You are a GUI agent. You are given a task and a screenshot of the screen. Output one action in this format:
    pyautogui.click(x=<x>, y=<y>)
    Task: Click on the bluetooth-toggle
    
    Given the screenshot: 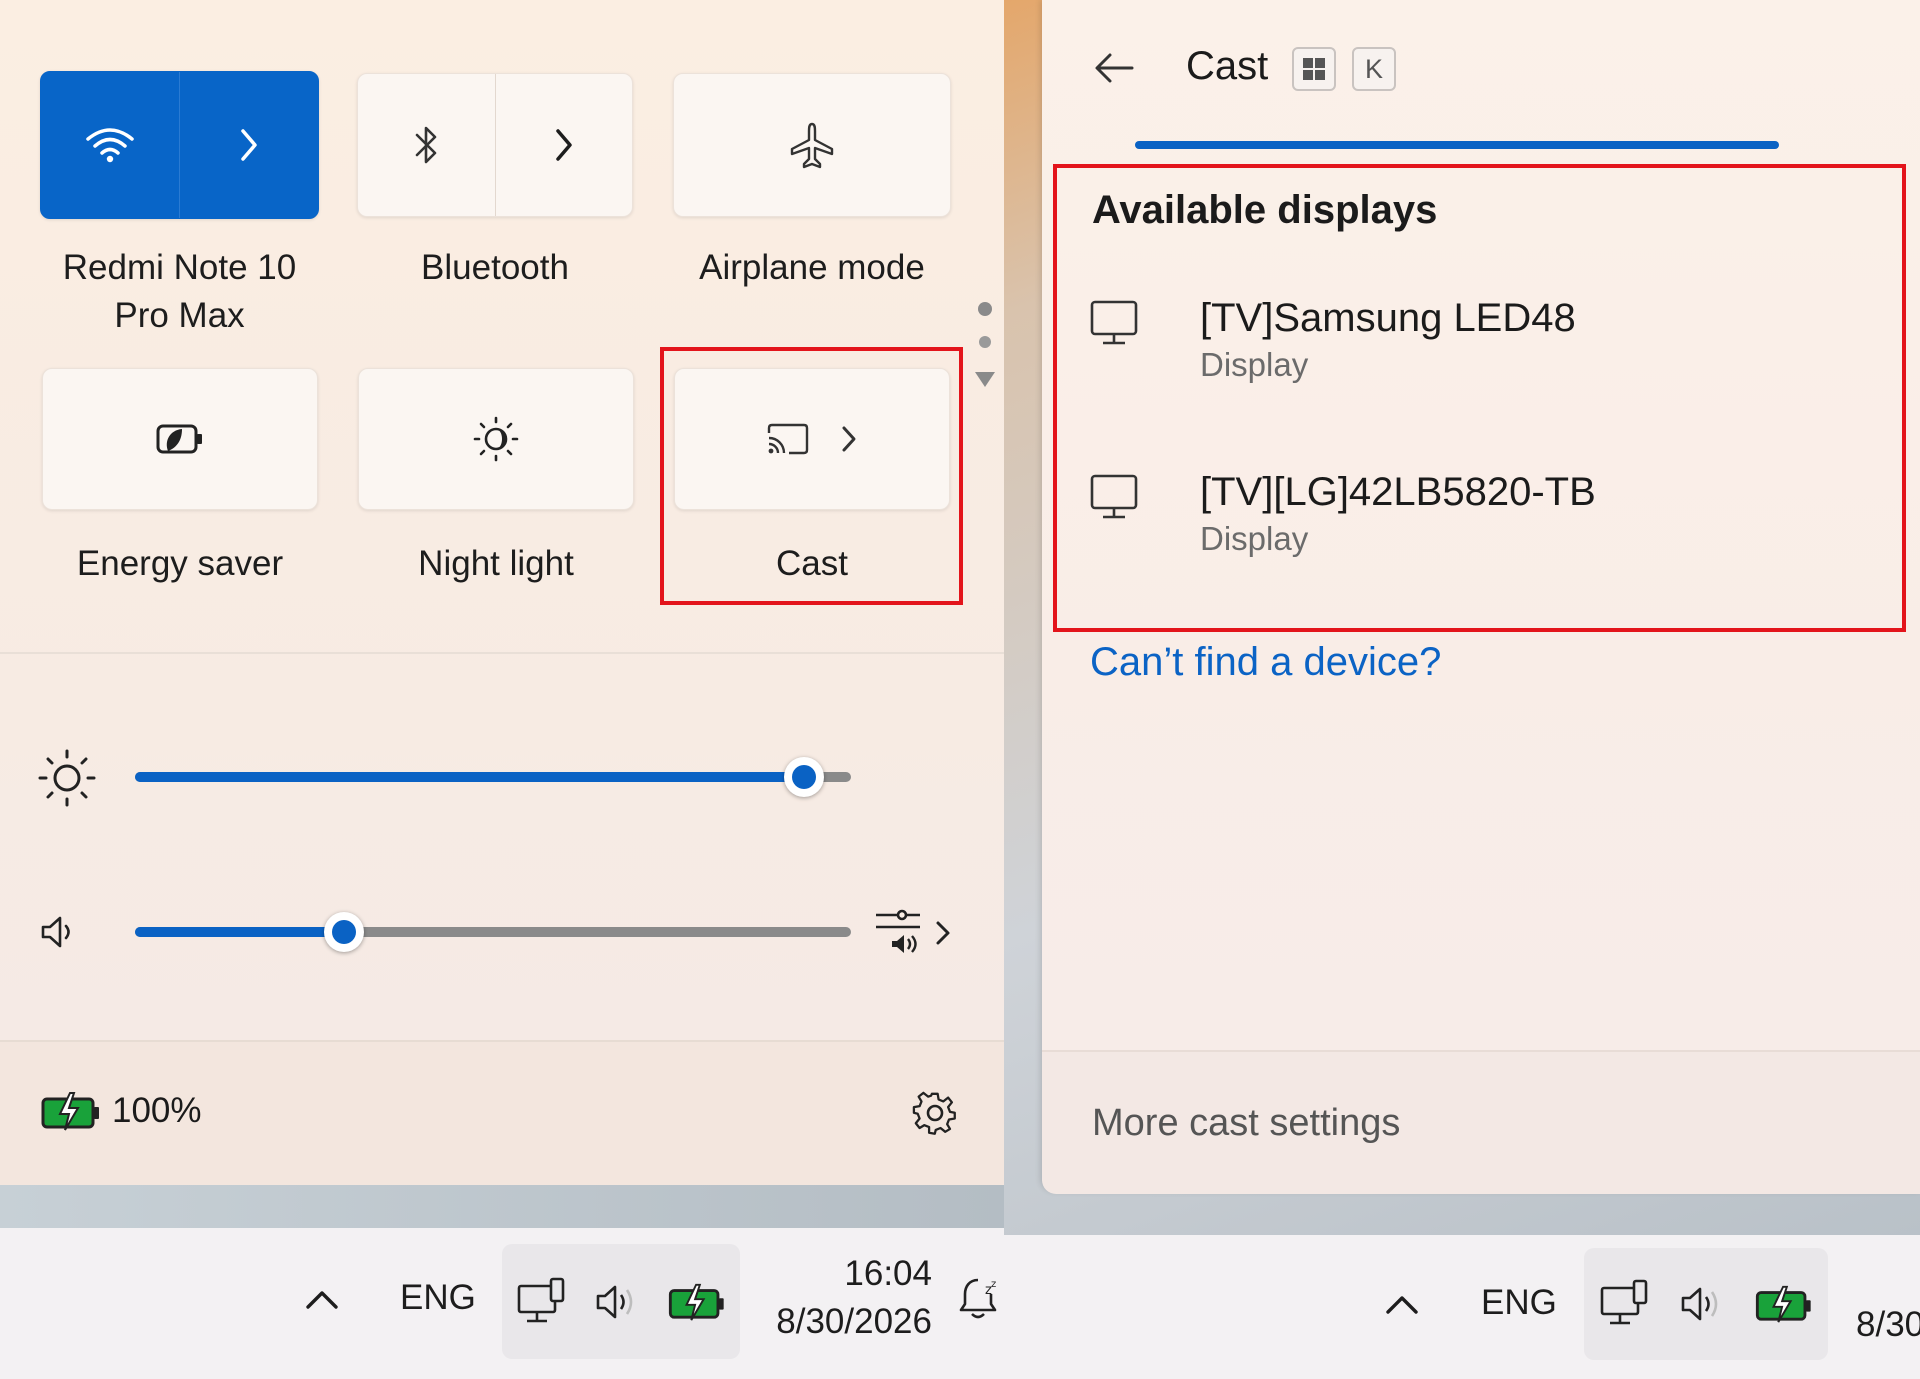 What is the action you would take?
    pyautogui.click(x=426, y=145)
    